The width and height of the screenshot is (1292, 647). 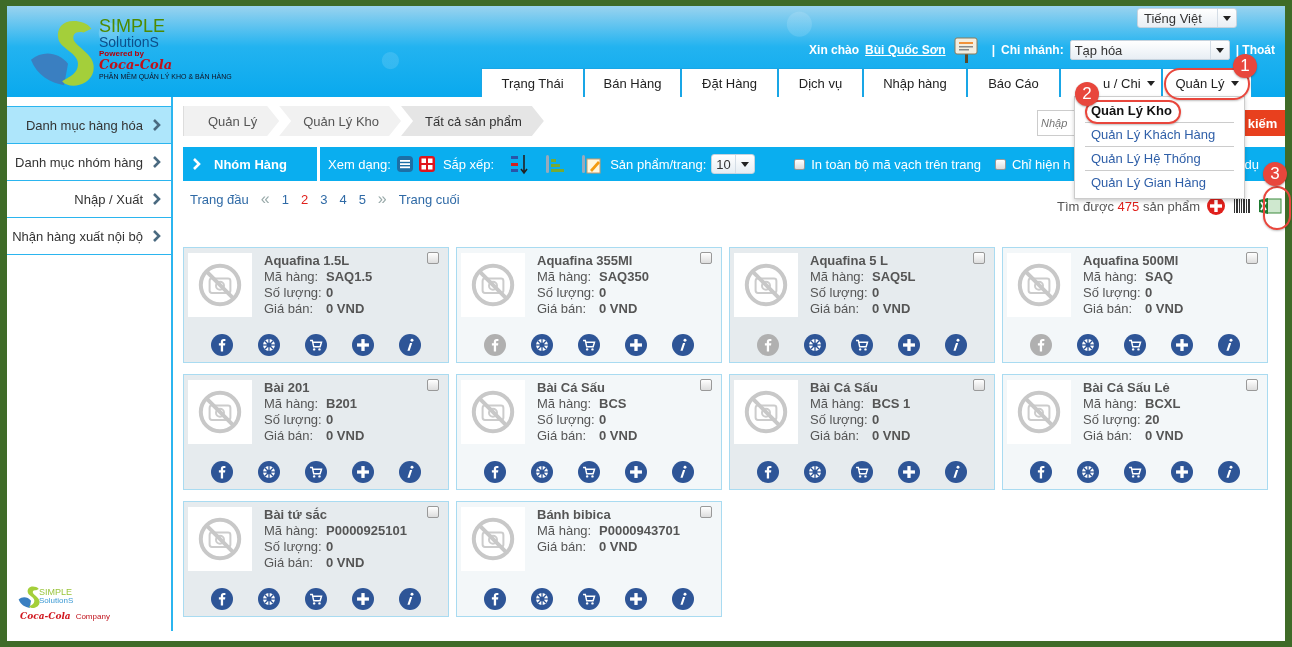 What do you see at coordinates (89, 236) in the screenshot?
I see `sidebar-item: Nhận hàng xuất nội bộ` at bounding box center [89, 236].